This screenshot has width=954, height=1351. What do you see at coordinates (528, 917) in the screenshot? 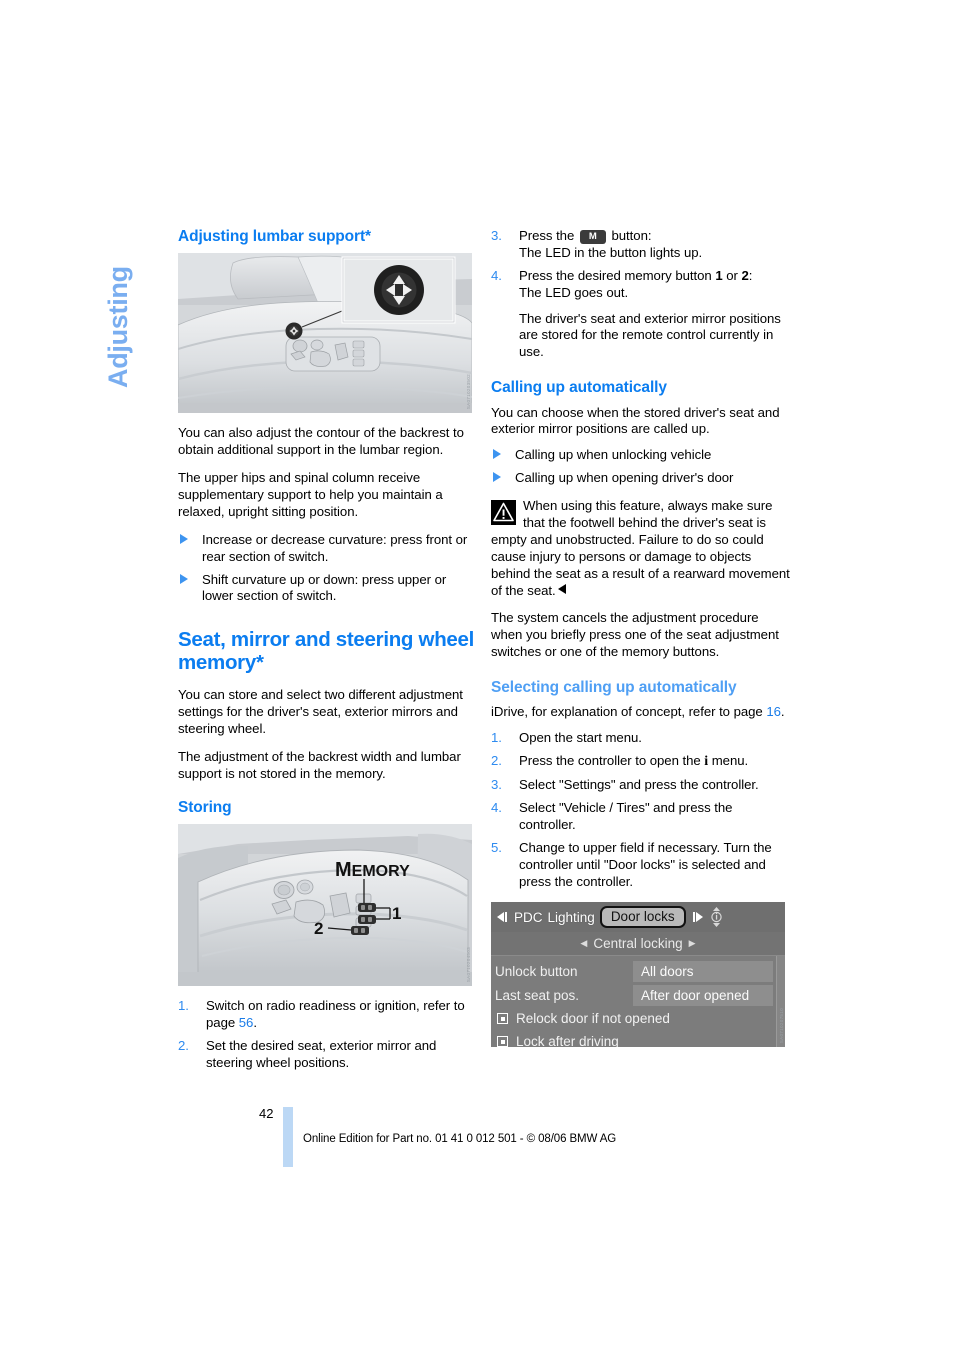
I see `idrive-tab-pdc: PDC` at bounding box center [528, 917].